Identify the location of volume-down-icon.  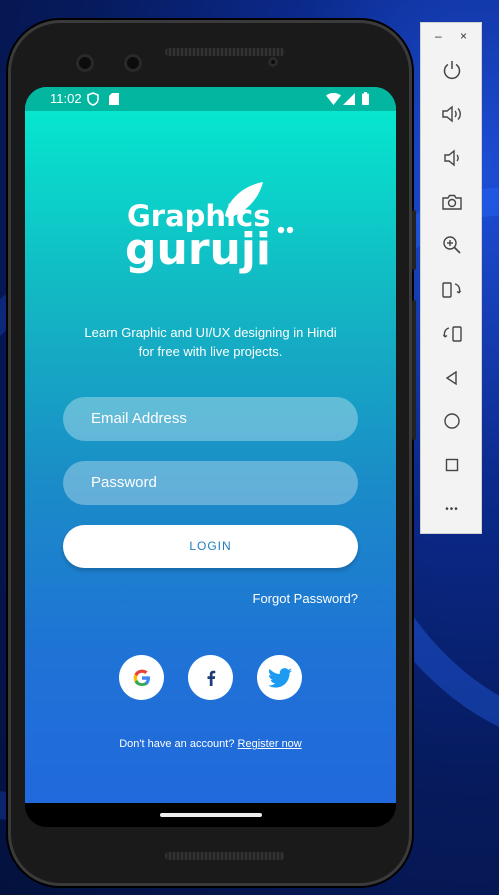
(451, 158).